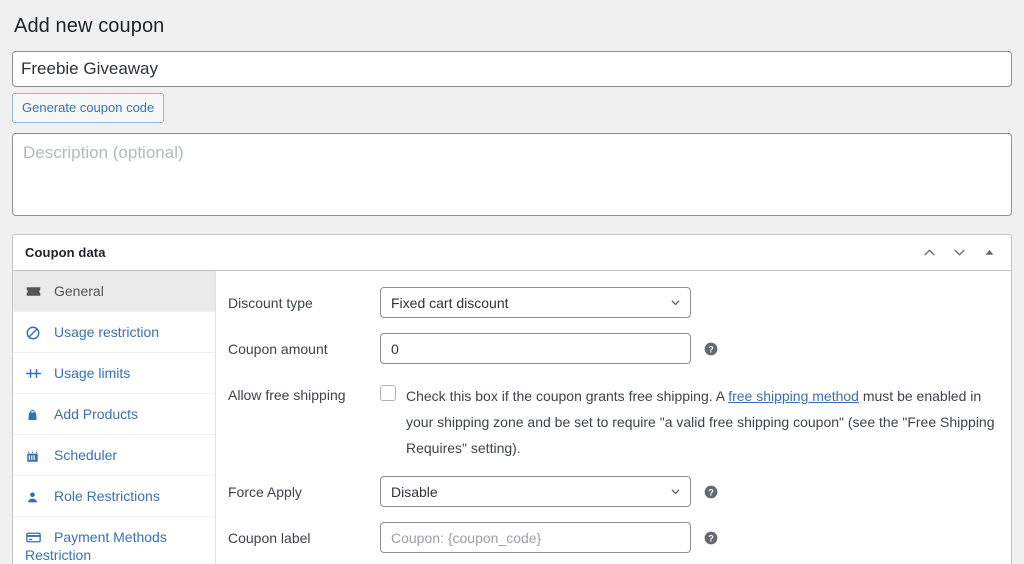  I want to click on tab-usage-restriction: Usage restriction, so click(114, 332).